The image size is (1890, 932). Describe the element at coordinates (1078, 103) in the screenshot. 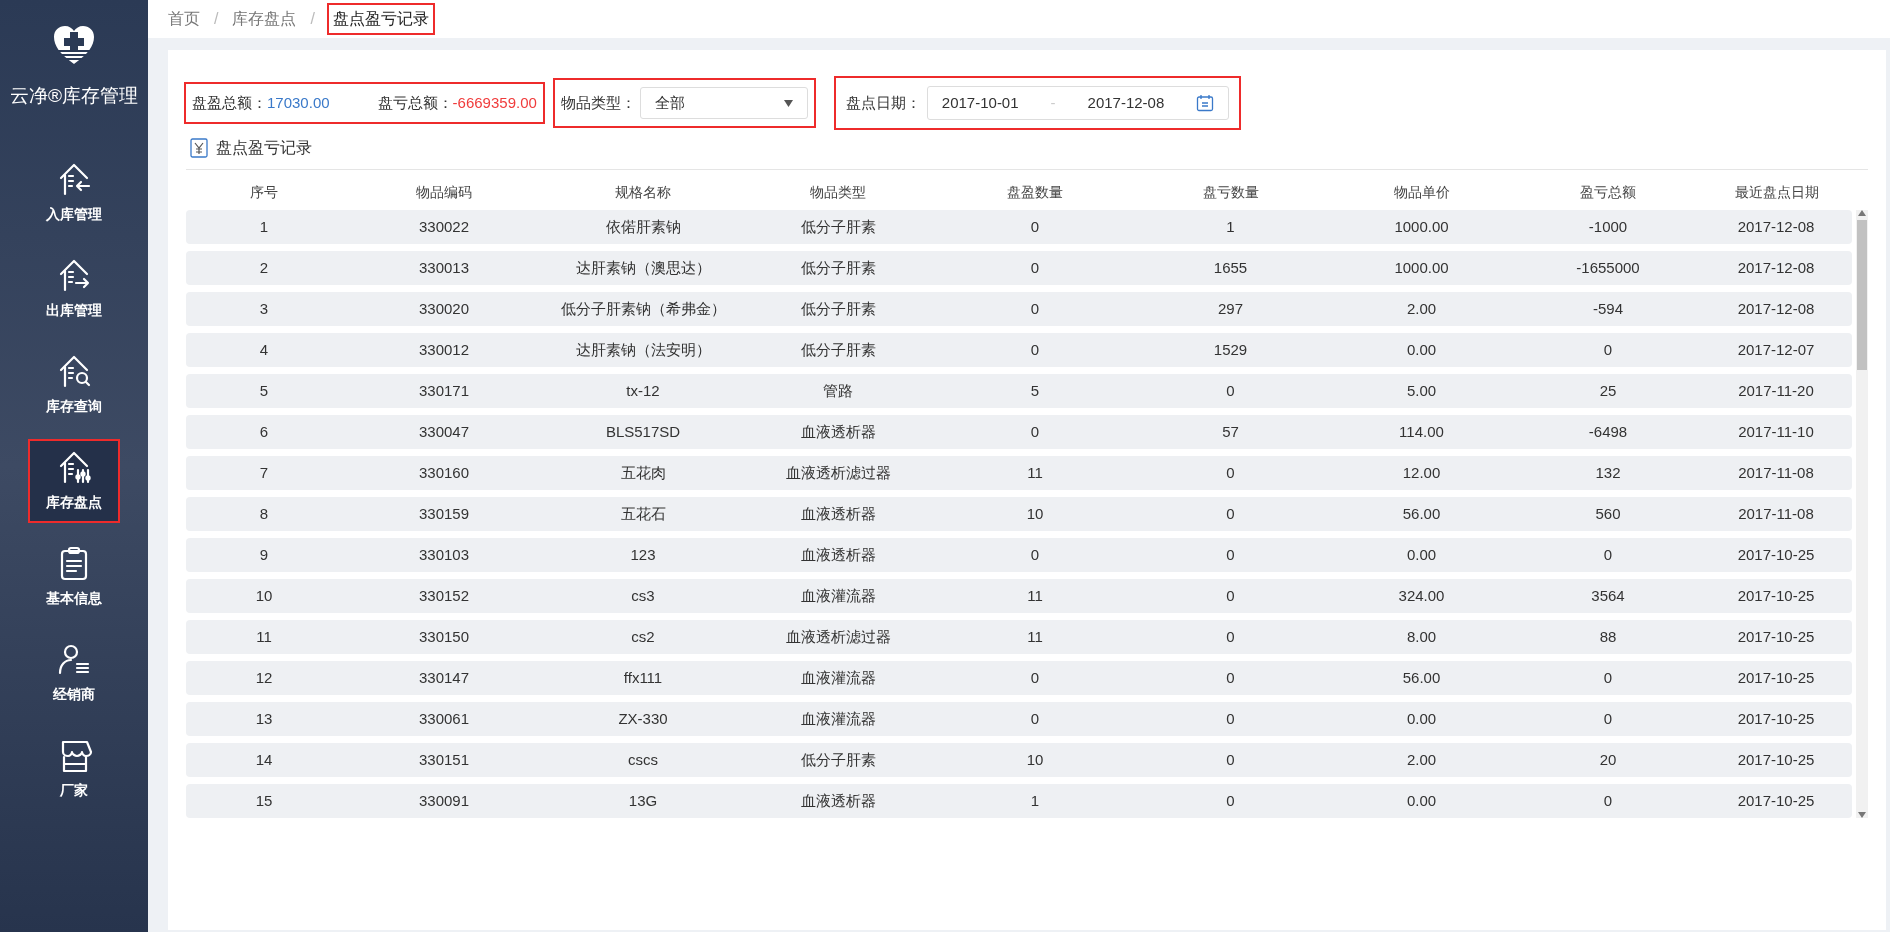

I see `date-range-field: 2017-10-01 - 2017-12-08` at that location.